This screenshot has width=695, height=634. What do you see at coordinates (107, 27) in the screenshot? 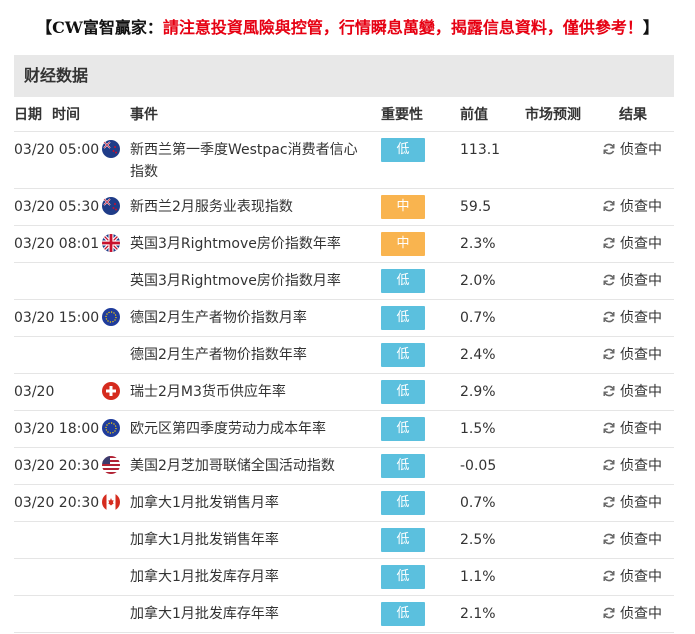
I see `banner-brand: CW富智贏家：` at bounding box center [107, 27].